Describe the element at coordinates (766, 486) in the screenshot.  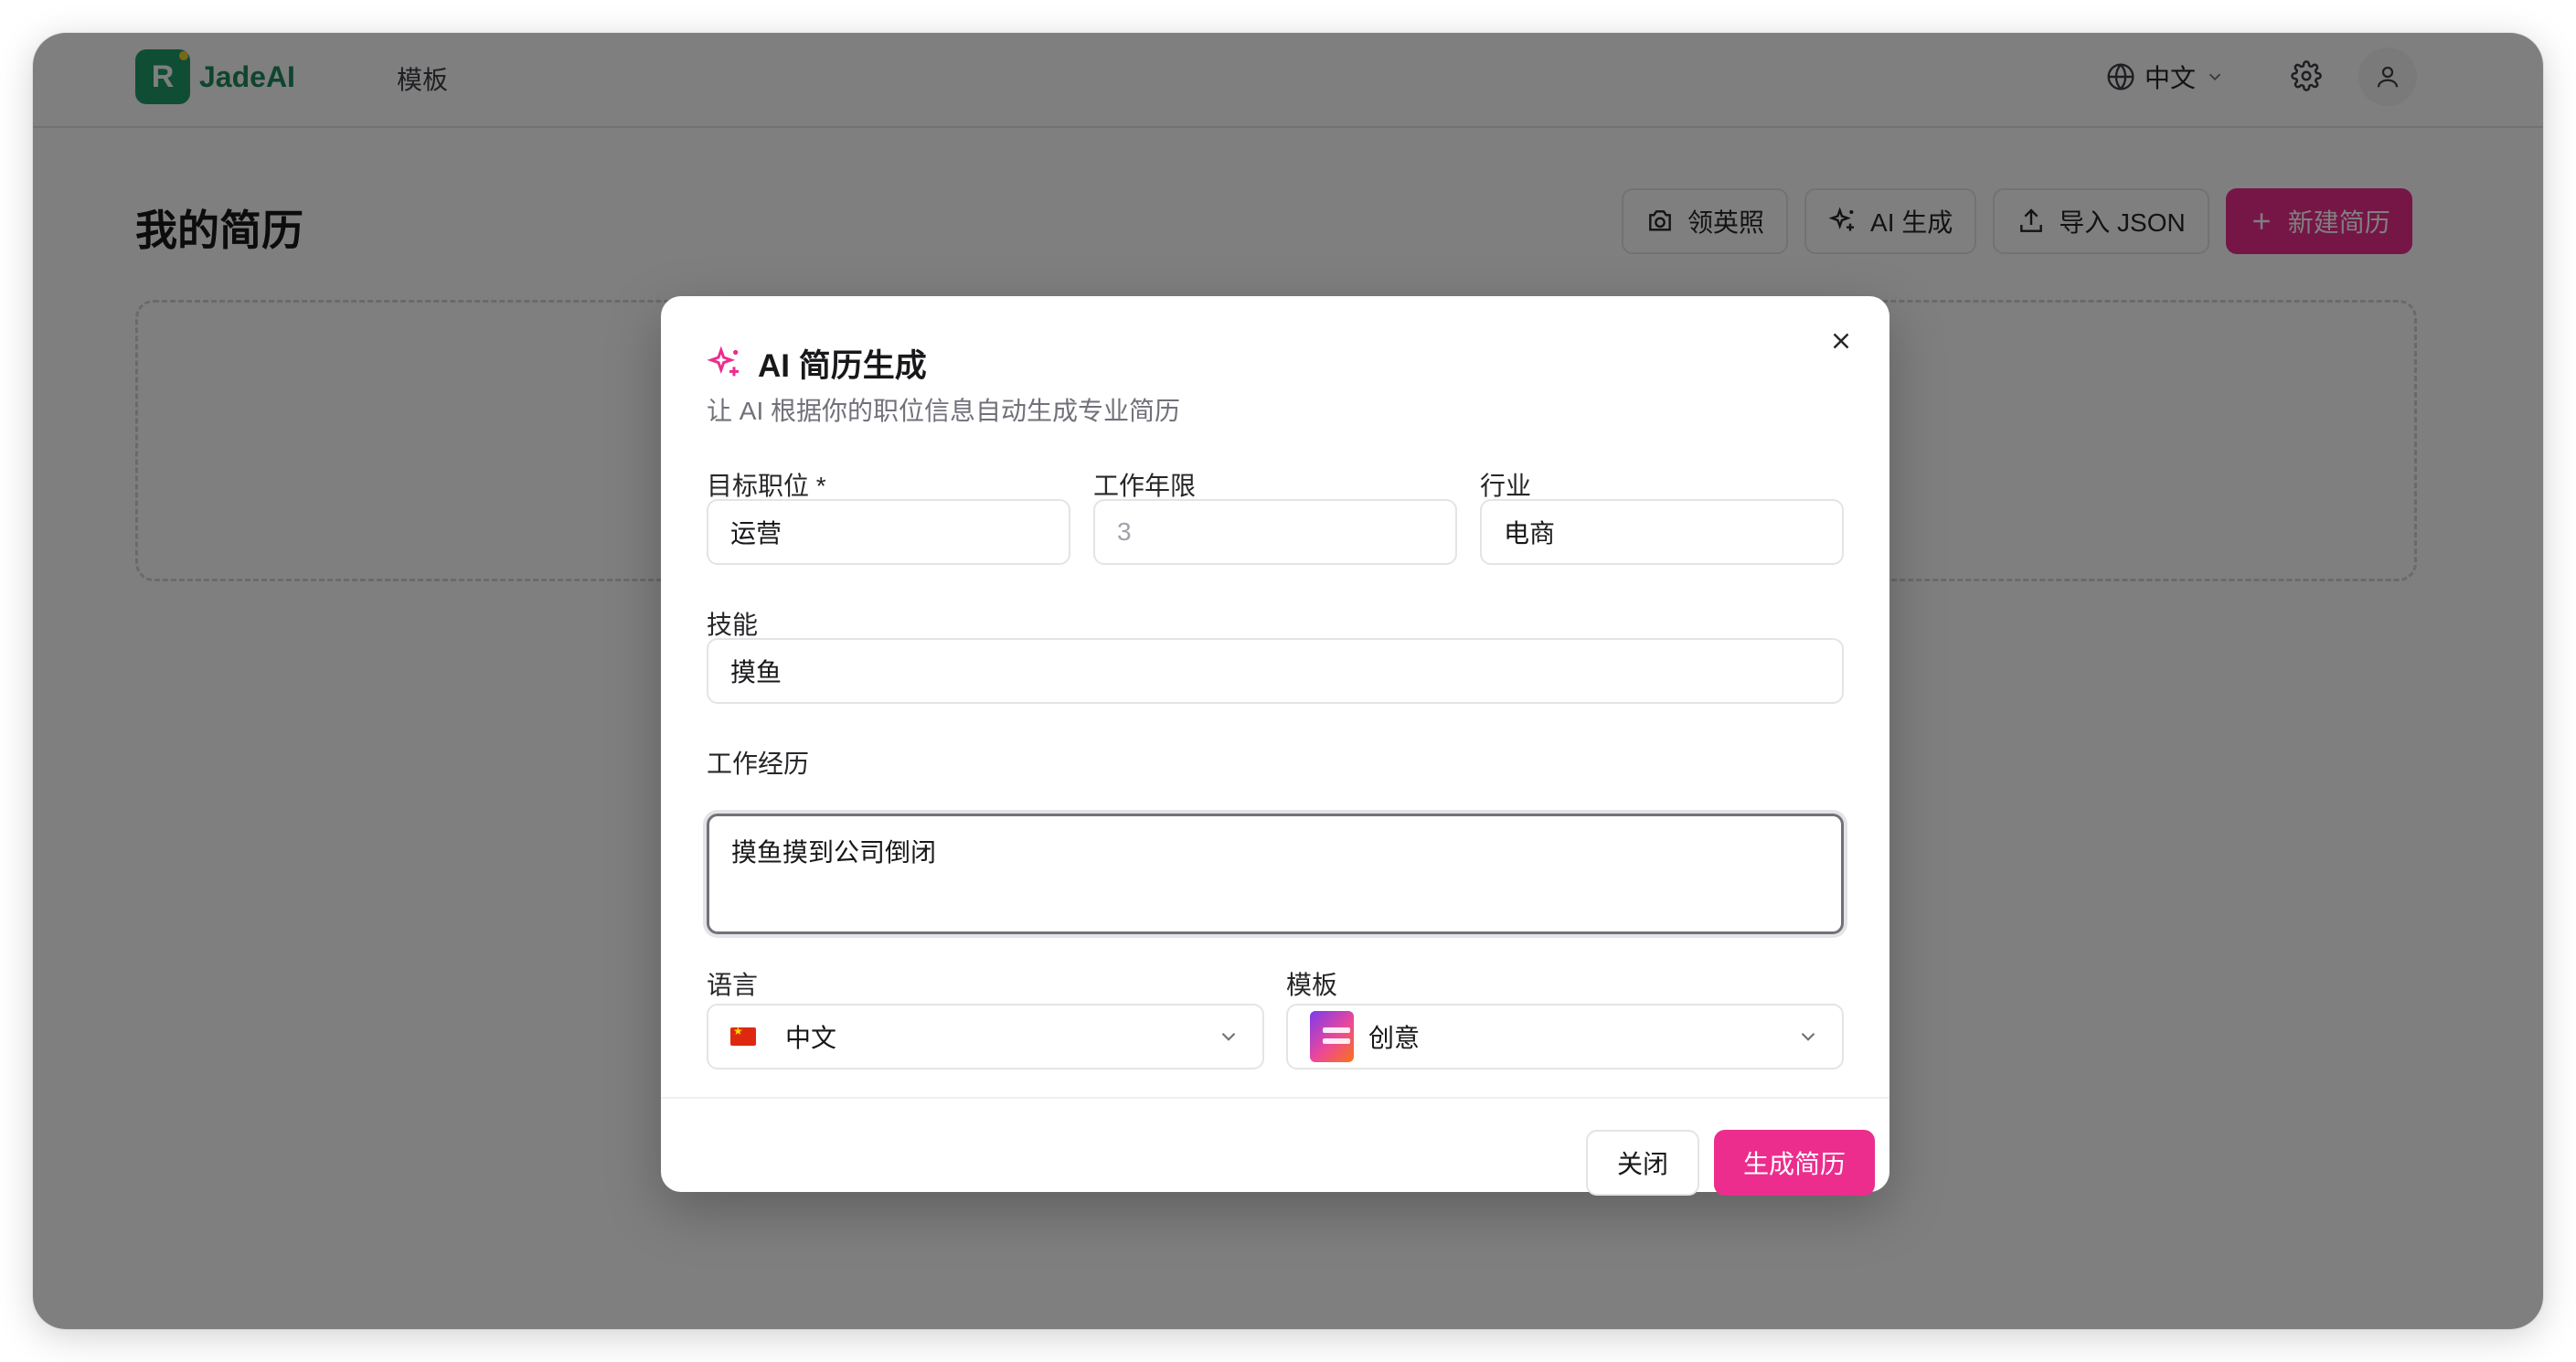
I see `target-position-label: 目标职位 *` at that location.